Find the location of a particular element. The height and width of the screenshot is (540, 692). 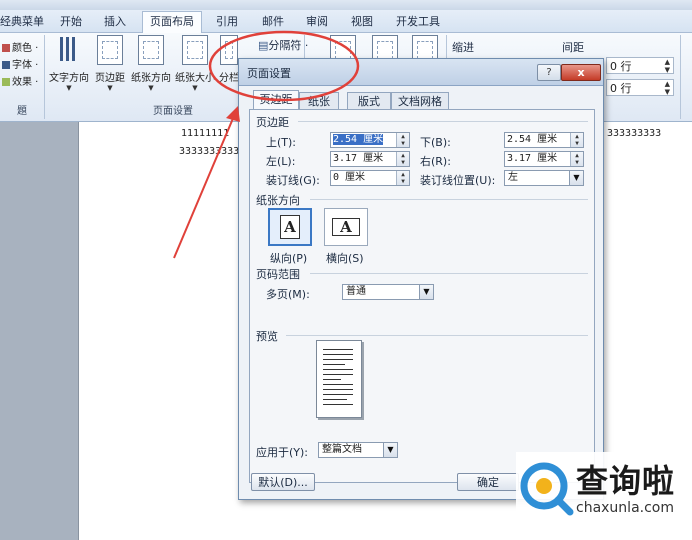

multiple-pages-select: 普通 ▼ is located at coordinates (388, 292).